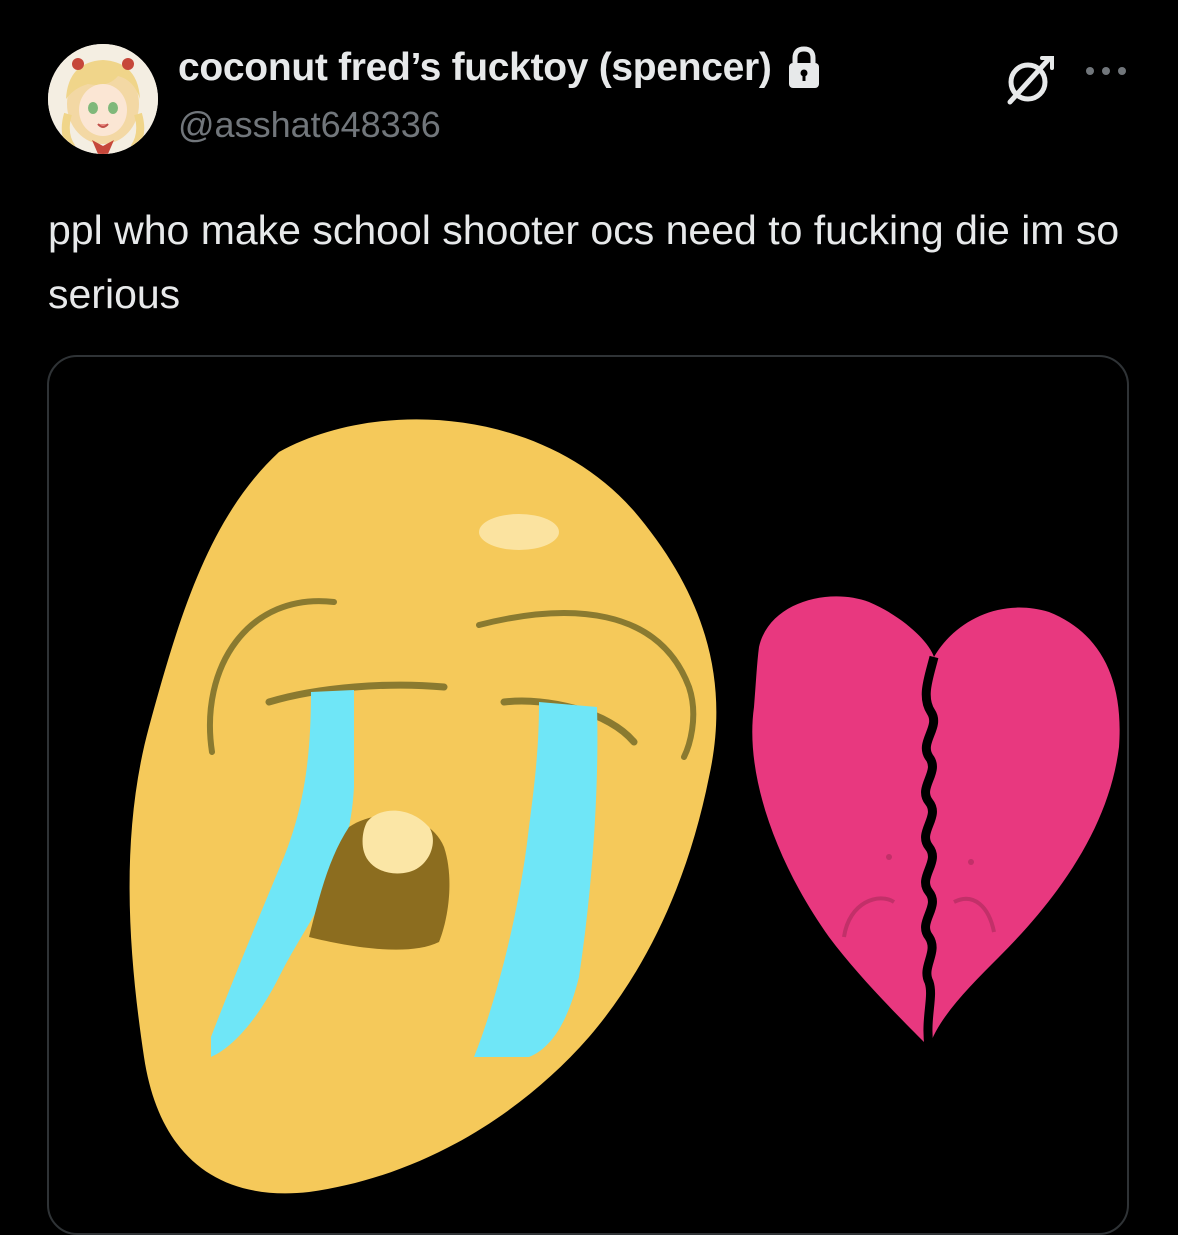 The height and width of the screenshot is (1235, 1178). What do you see at coordinates (475, 67) in the screenshot?
I see `author-name-text: coconut fred’s fucktoy (spencer)` at bounding box center [475, 67].